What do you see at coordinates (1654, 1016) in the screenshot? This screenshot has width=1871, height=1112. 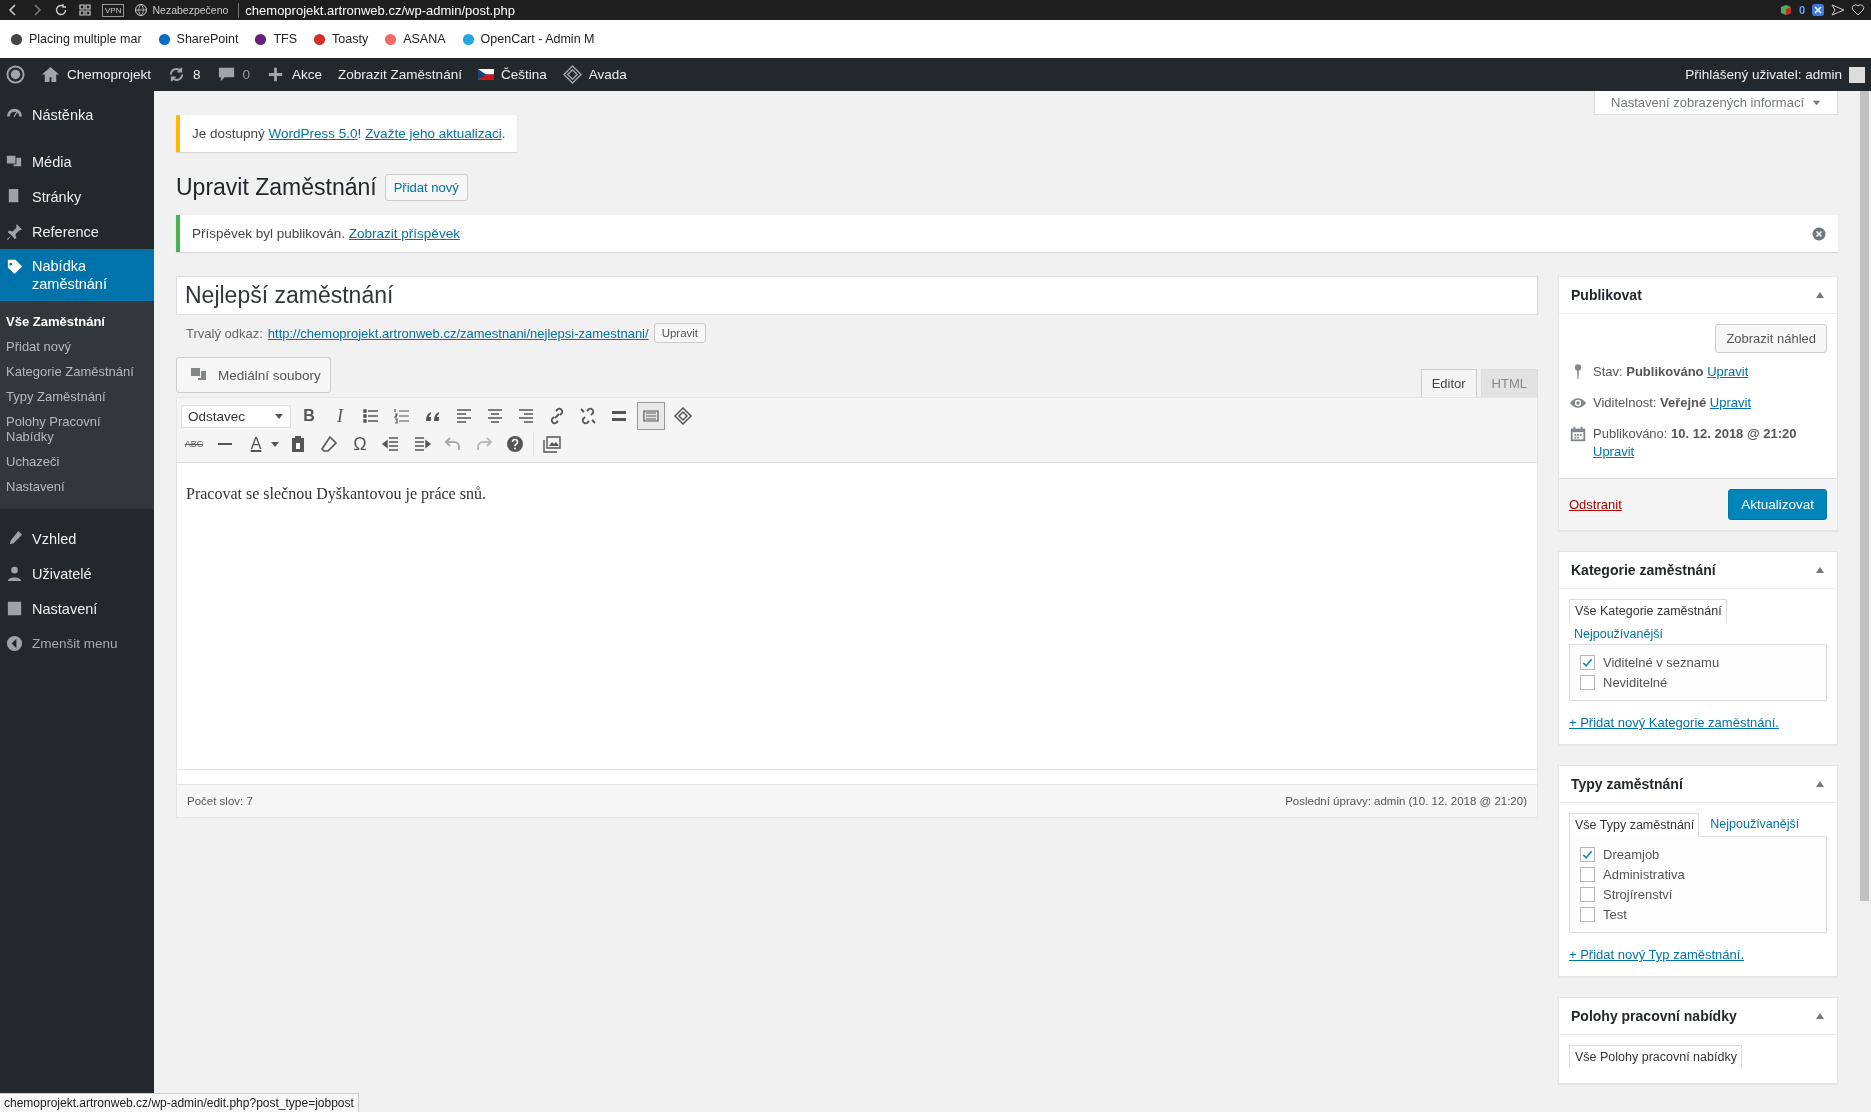 I see `box-title: Polohy pracovní nabídky` at bounding box center [1654, 1016].